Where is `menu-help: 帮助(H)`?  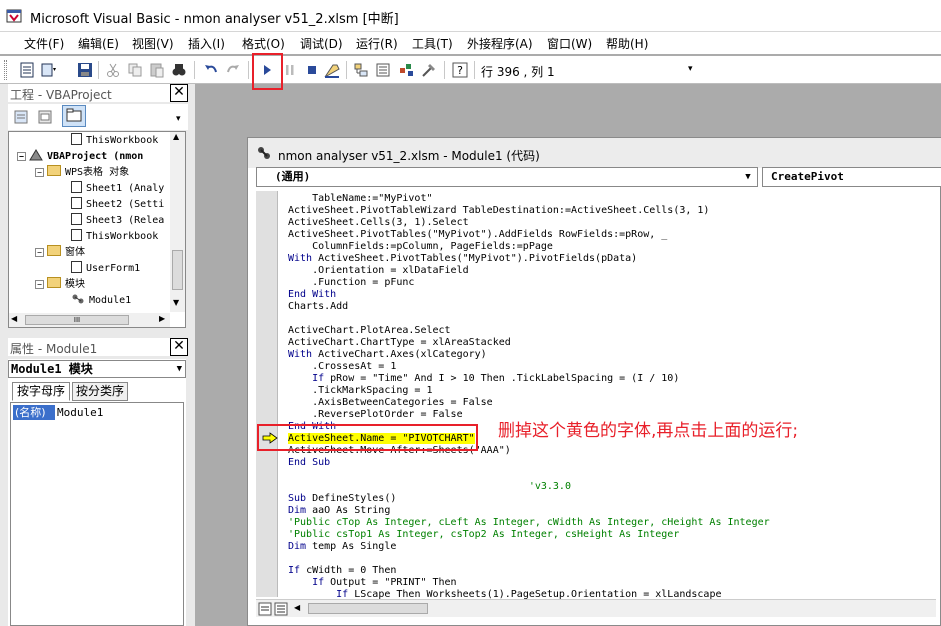 menu-help: 帮助(H) is located at coordinates (627, 43).